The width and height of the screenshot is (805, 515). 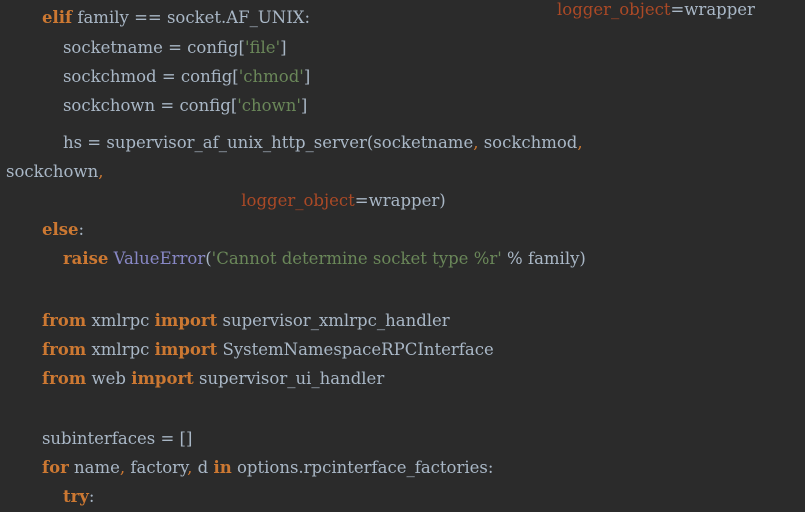 I want to click on code-token: 'chmod', so click(x=271, y=76).